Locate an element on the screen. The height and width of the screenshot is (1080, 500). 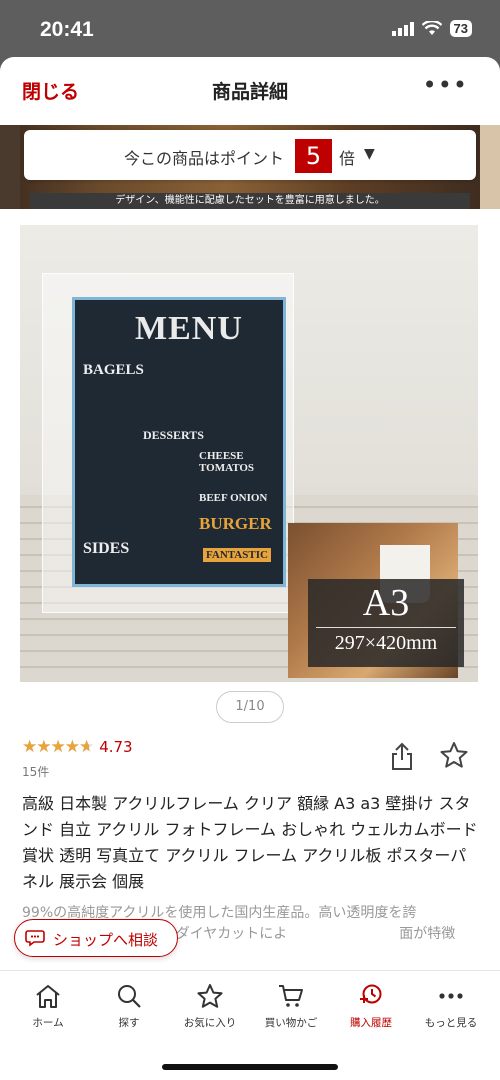
banner-caption: デザイン、機能性に配慮したセットを豊富に用意しました。 is located at coordinates (250, 201).